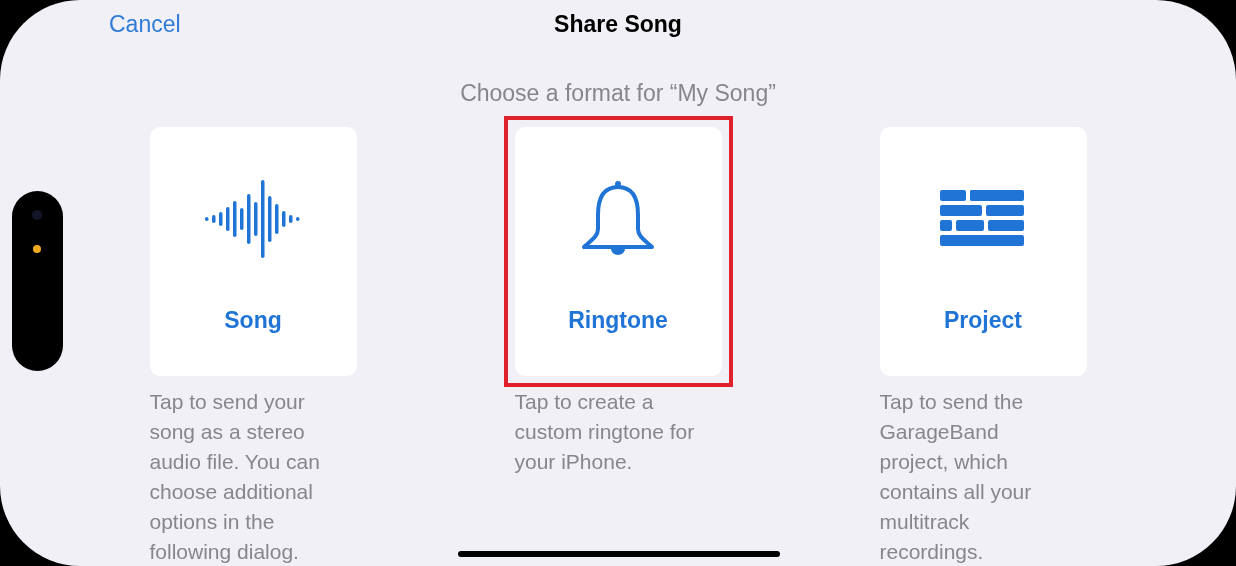 The height and width of the screenshot is (566, 1236). Describe the element at coordinates (983, 219) in the screenshot. I see `brick-wall-icon` at that location.